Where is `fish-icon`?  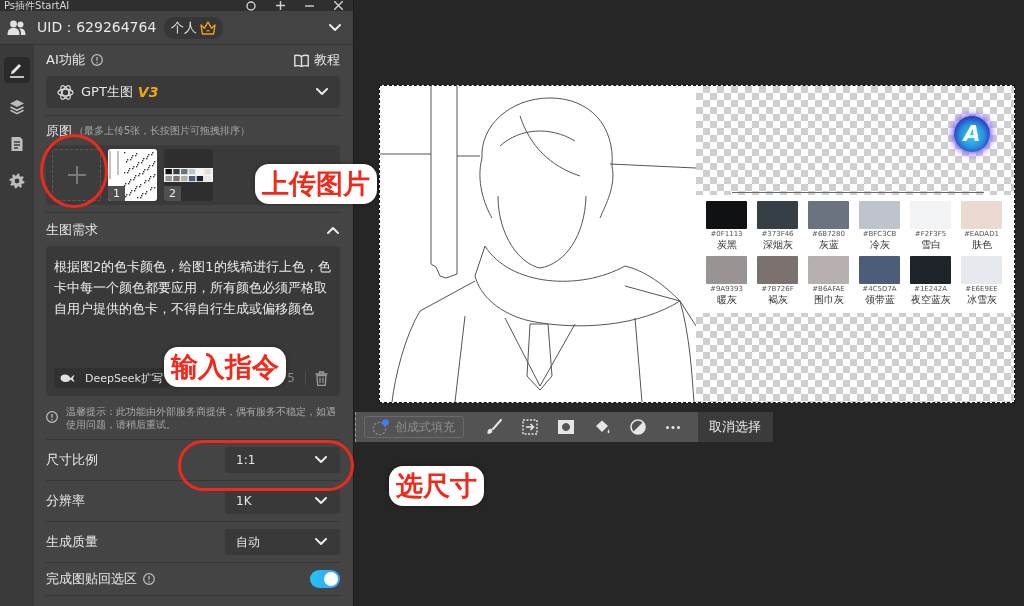 fish-icon is located at coordinates (67, 378).